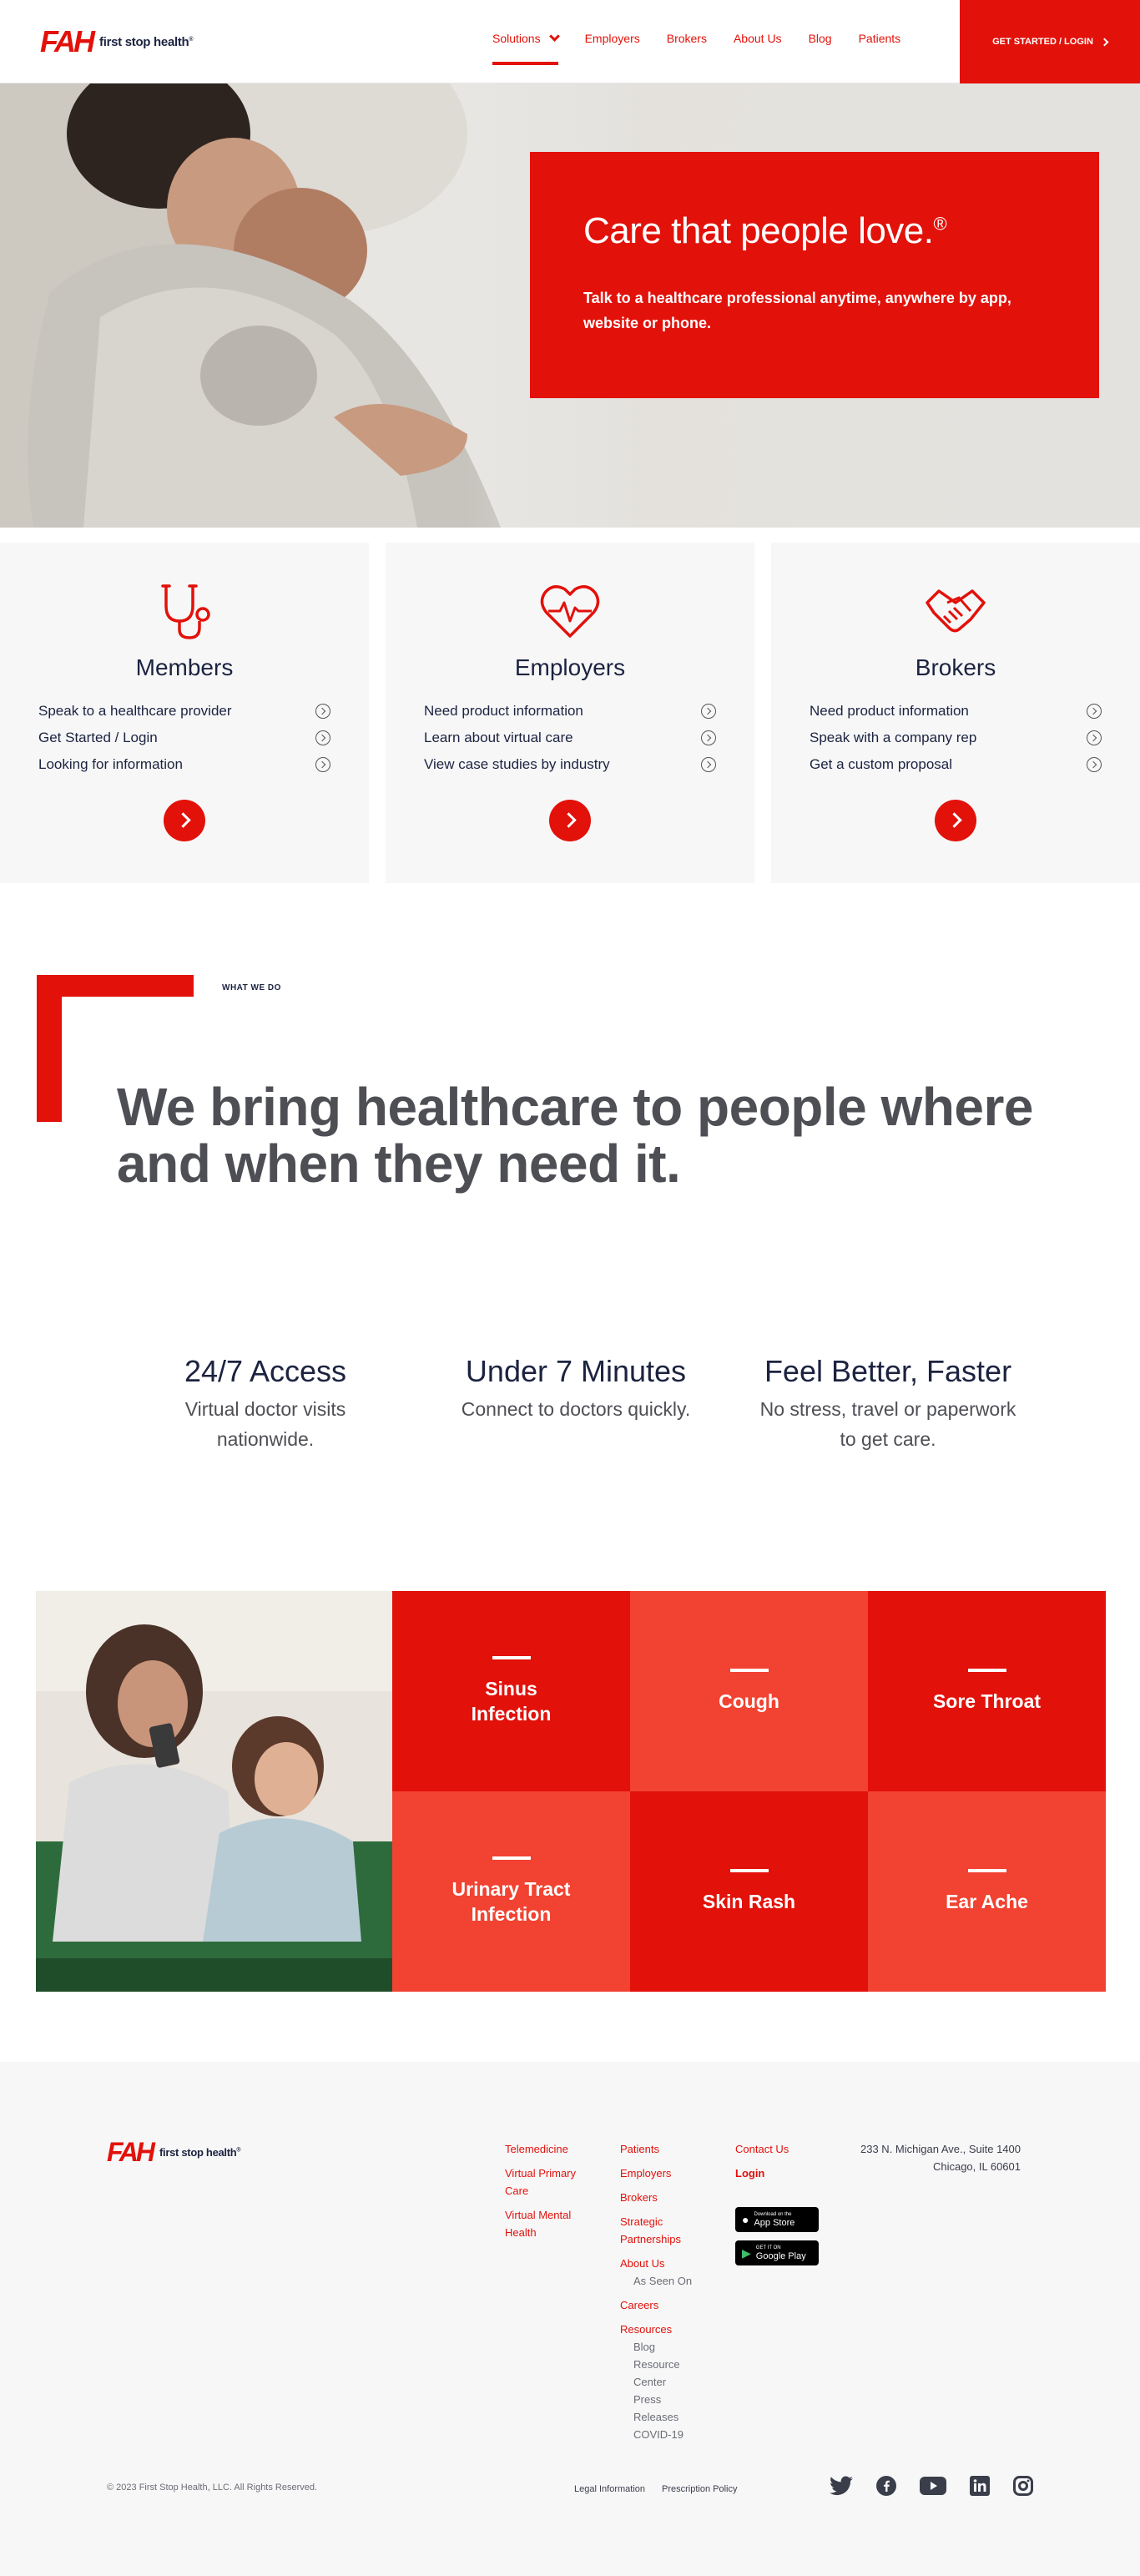  Describe the element at coordinates (758, 48) in the screenshot. I see `nav-about-us: About Us` at that location.